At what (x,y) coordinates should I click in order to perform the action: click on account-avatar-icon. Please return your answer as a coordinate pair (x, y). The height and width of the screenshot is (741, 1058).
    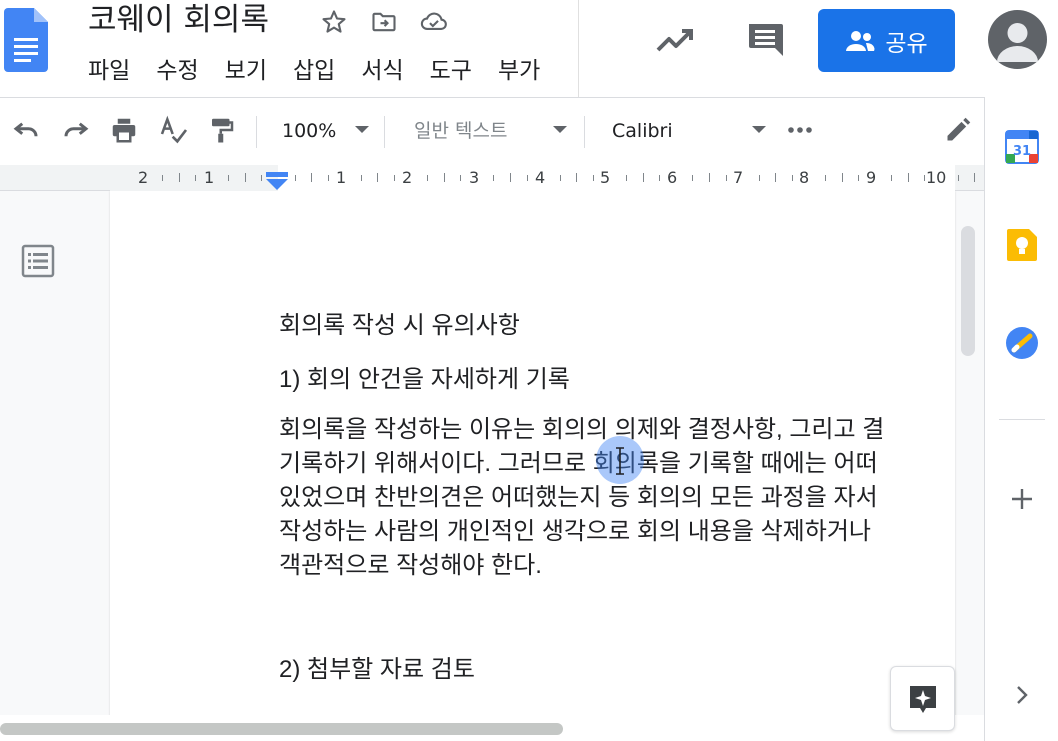
    Looking at the image, I should click on (1017, 39).